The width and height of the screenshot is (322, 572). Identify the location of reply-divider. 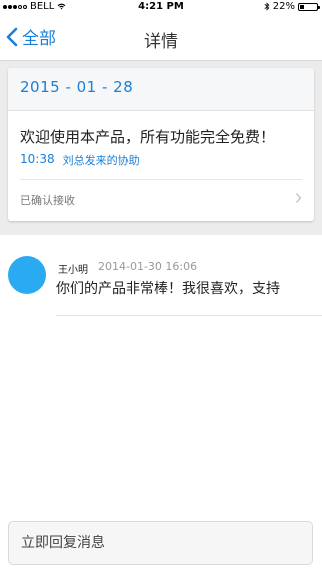
(189, 315).